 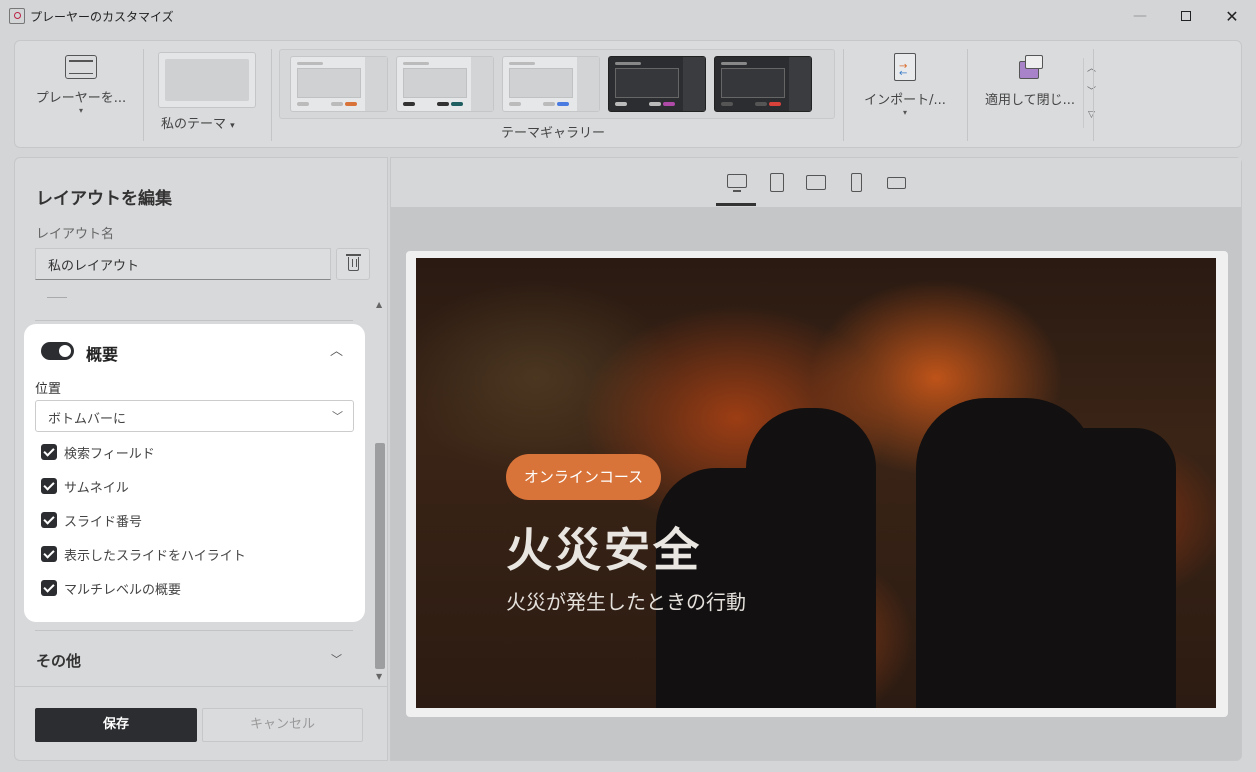 I want to click on option-checkbox-row: サムネイル, so click(x=85, y=486).